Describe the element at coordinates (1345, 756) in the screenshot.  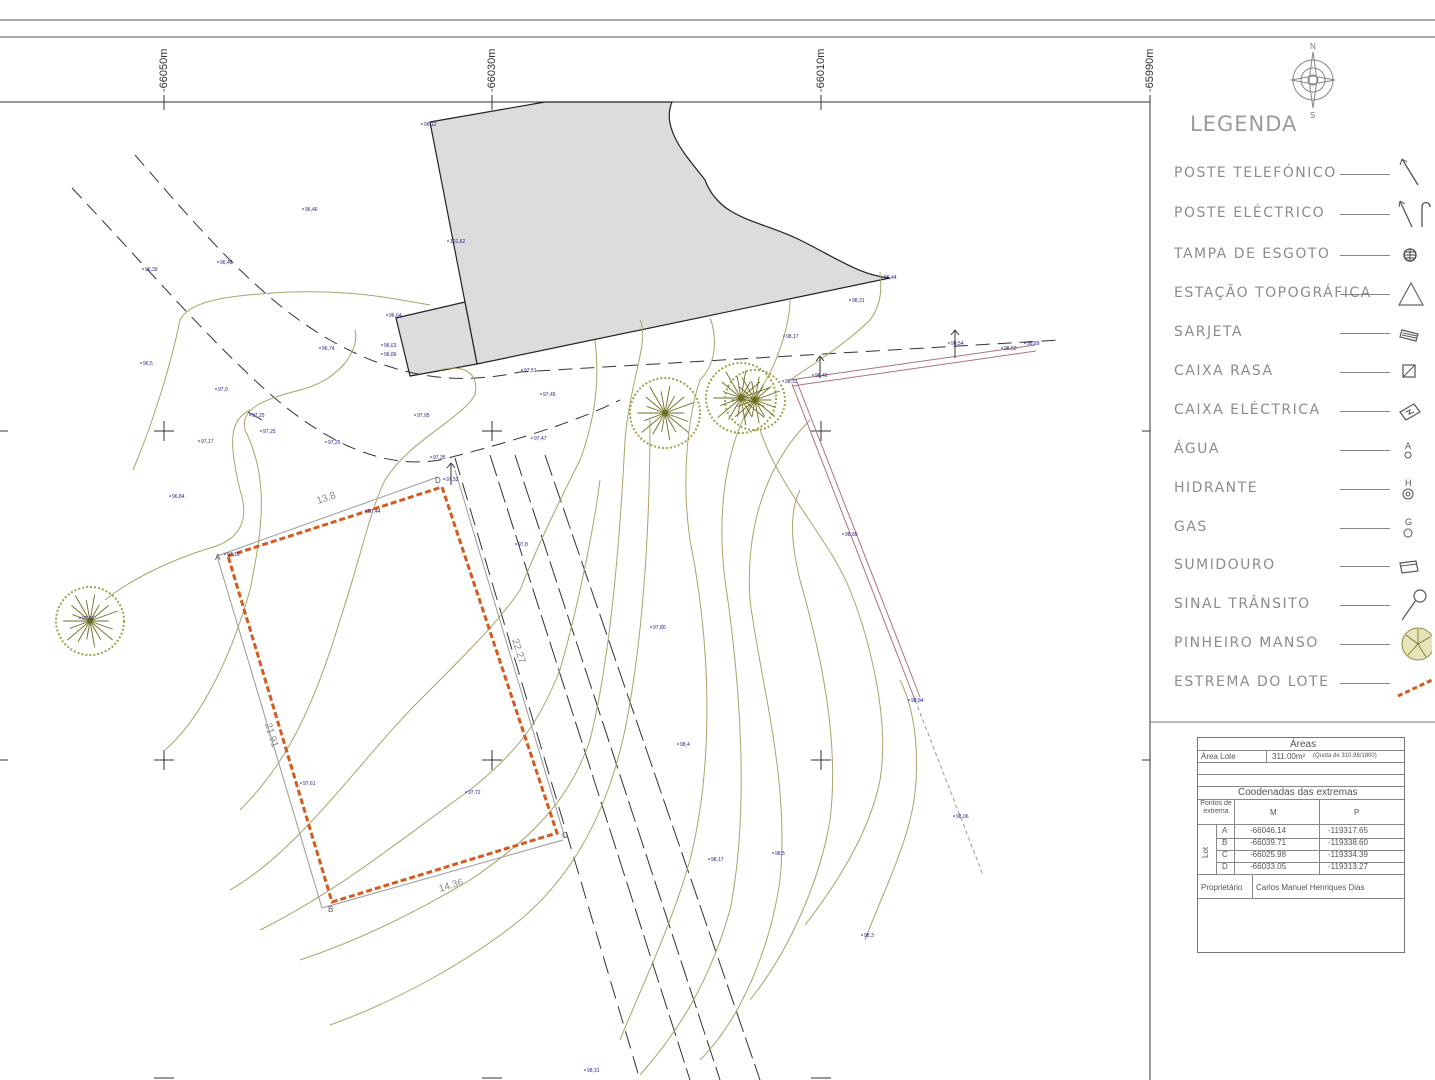
I see `area-note: (Quota de 310.98/1800)` at that location.